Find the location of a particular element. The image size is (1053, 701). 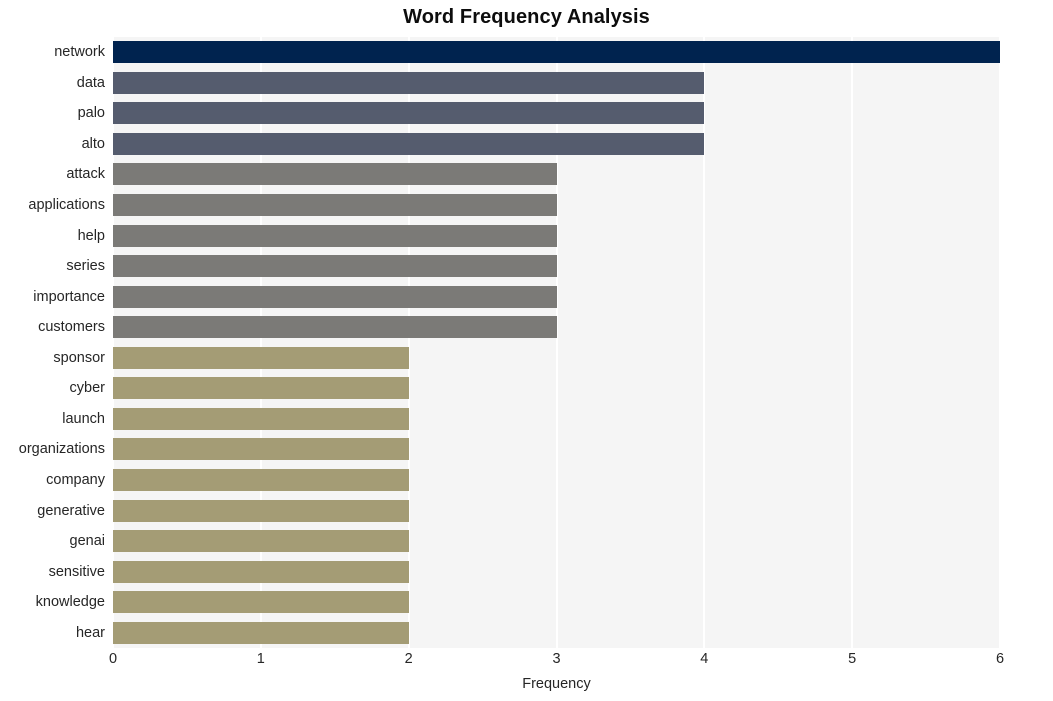

bar-sponsor is located at coordinates (261, 357).